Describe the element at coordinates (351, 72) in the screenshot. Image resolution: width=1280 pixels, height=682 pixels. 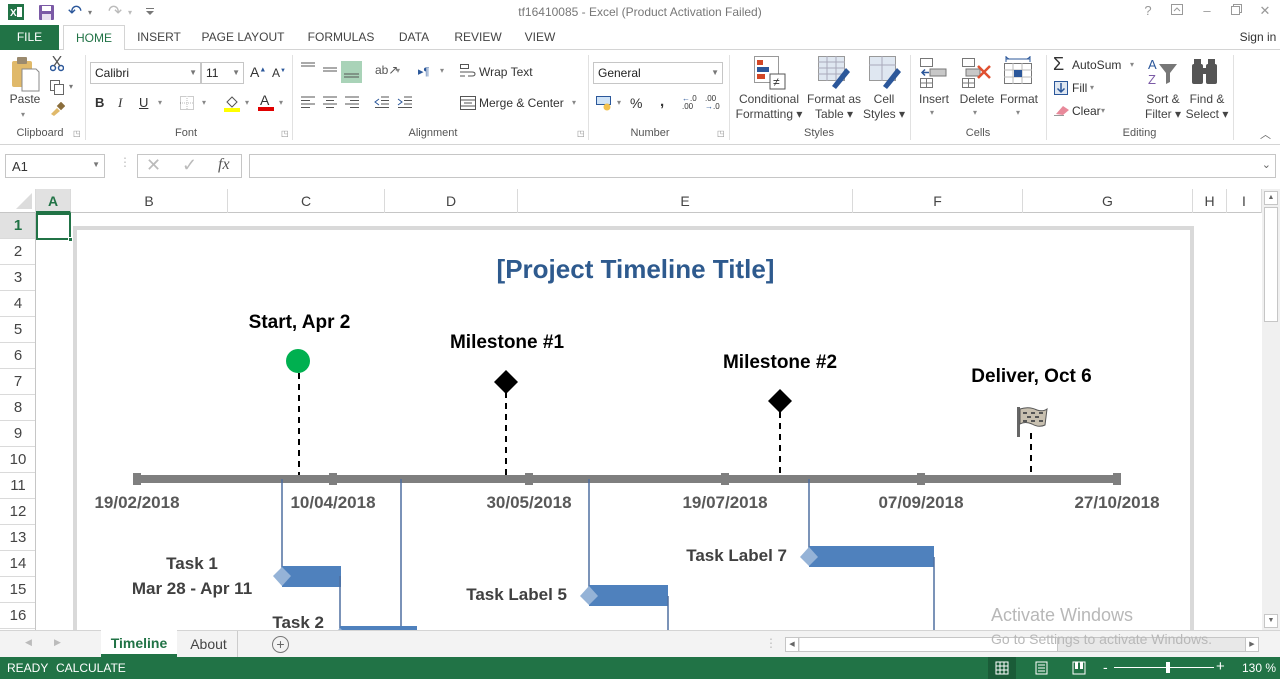
I see `align-bottom-icon` at that location.